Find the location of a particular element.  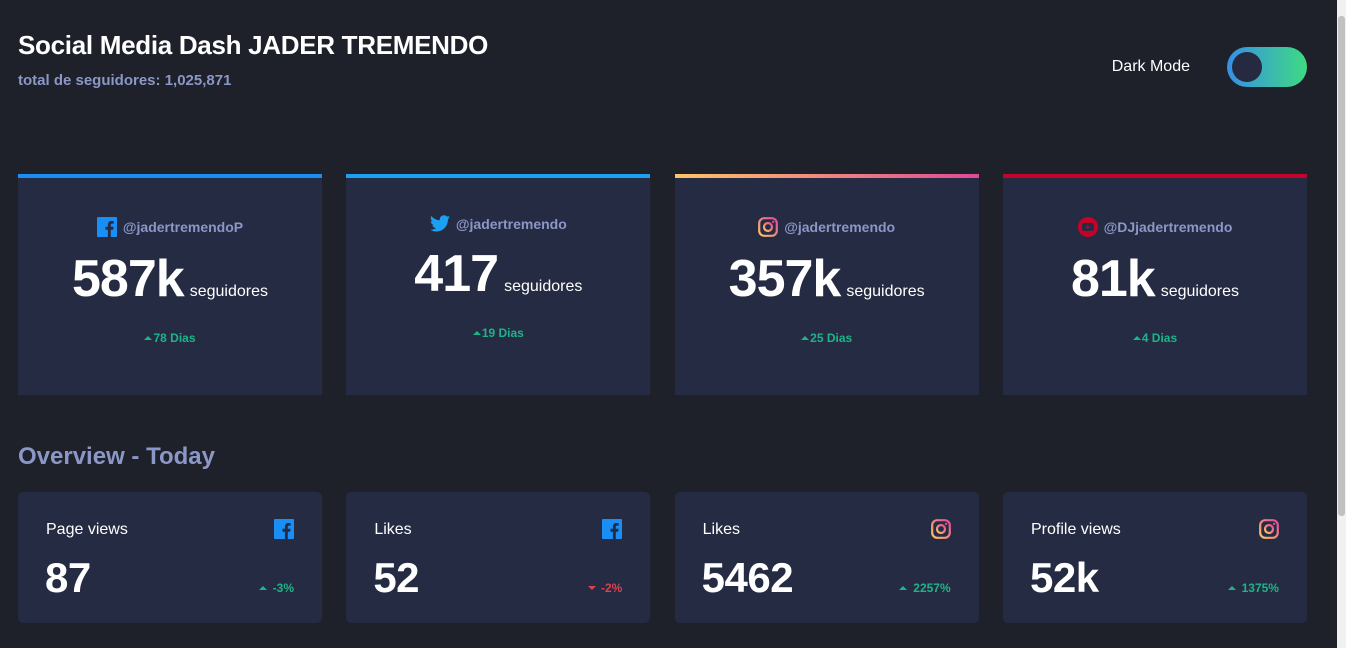

arrow-down-icon is located at coordinates (591, 588).